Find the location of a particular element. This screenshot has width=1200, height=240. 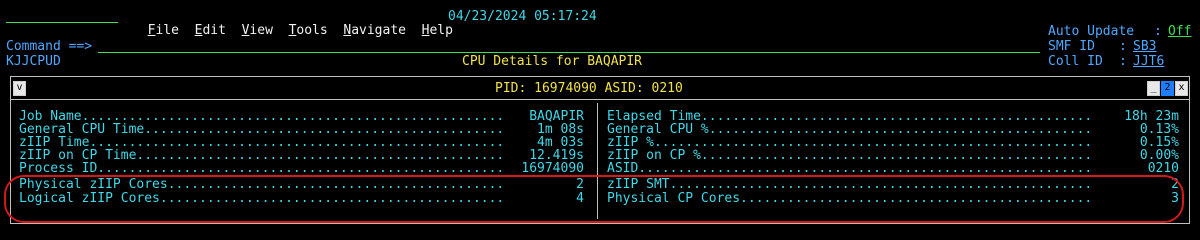

menu-view: View is located at coordinates (257, 30).